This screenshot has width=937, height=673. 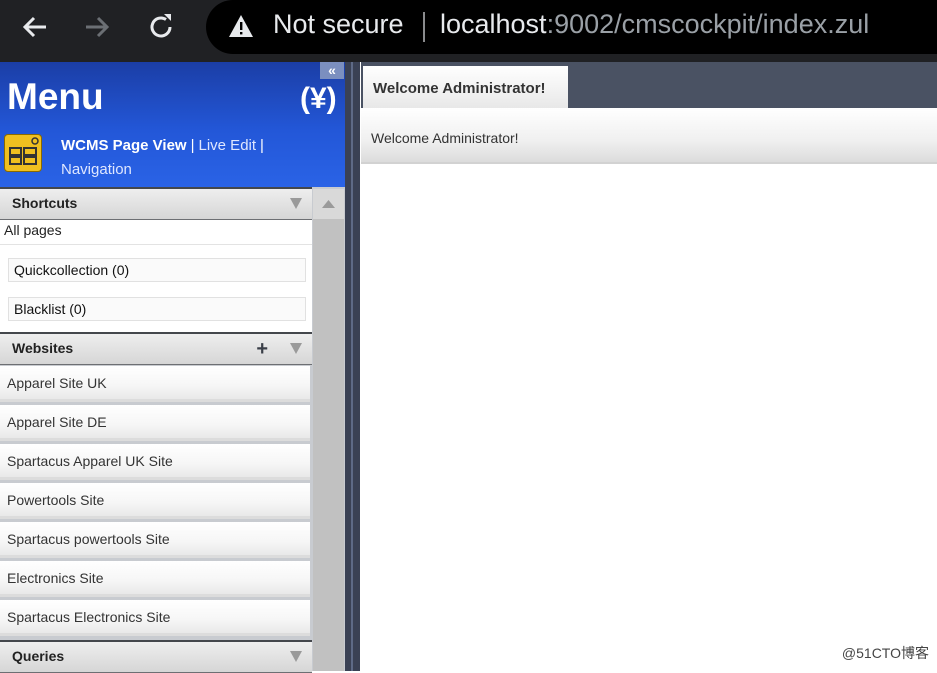 What do you see at coordinates (156, 656) in the screenshot?
I see `queries-header: Queries` at bounding box center [156, 656].